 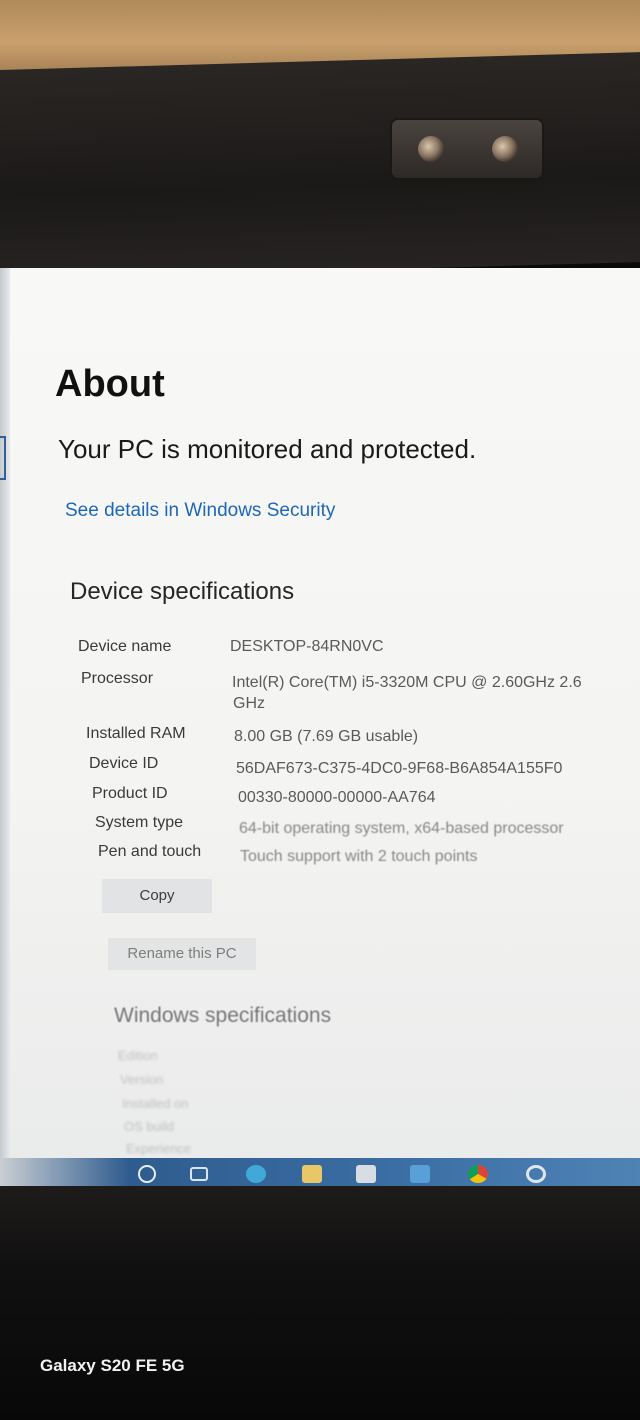 I want to click on spec-value-pen-touch: Touch support with 2 touch points, so click(x=359, y=856).